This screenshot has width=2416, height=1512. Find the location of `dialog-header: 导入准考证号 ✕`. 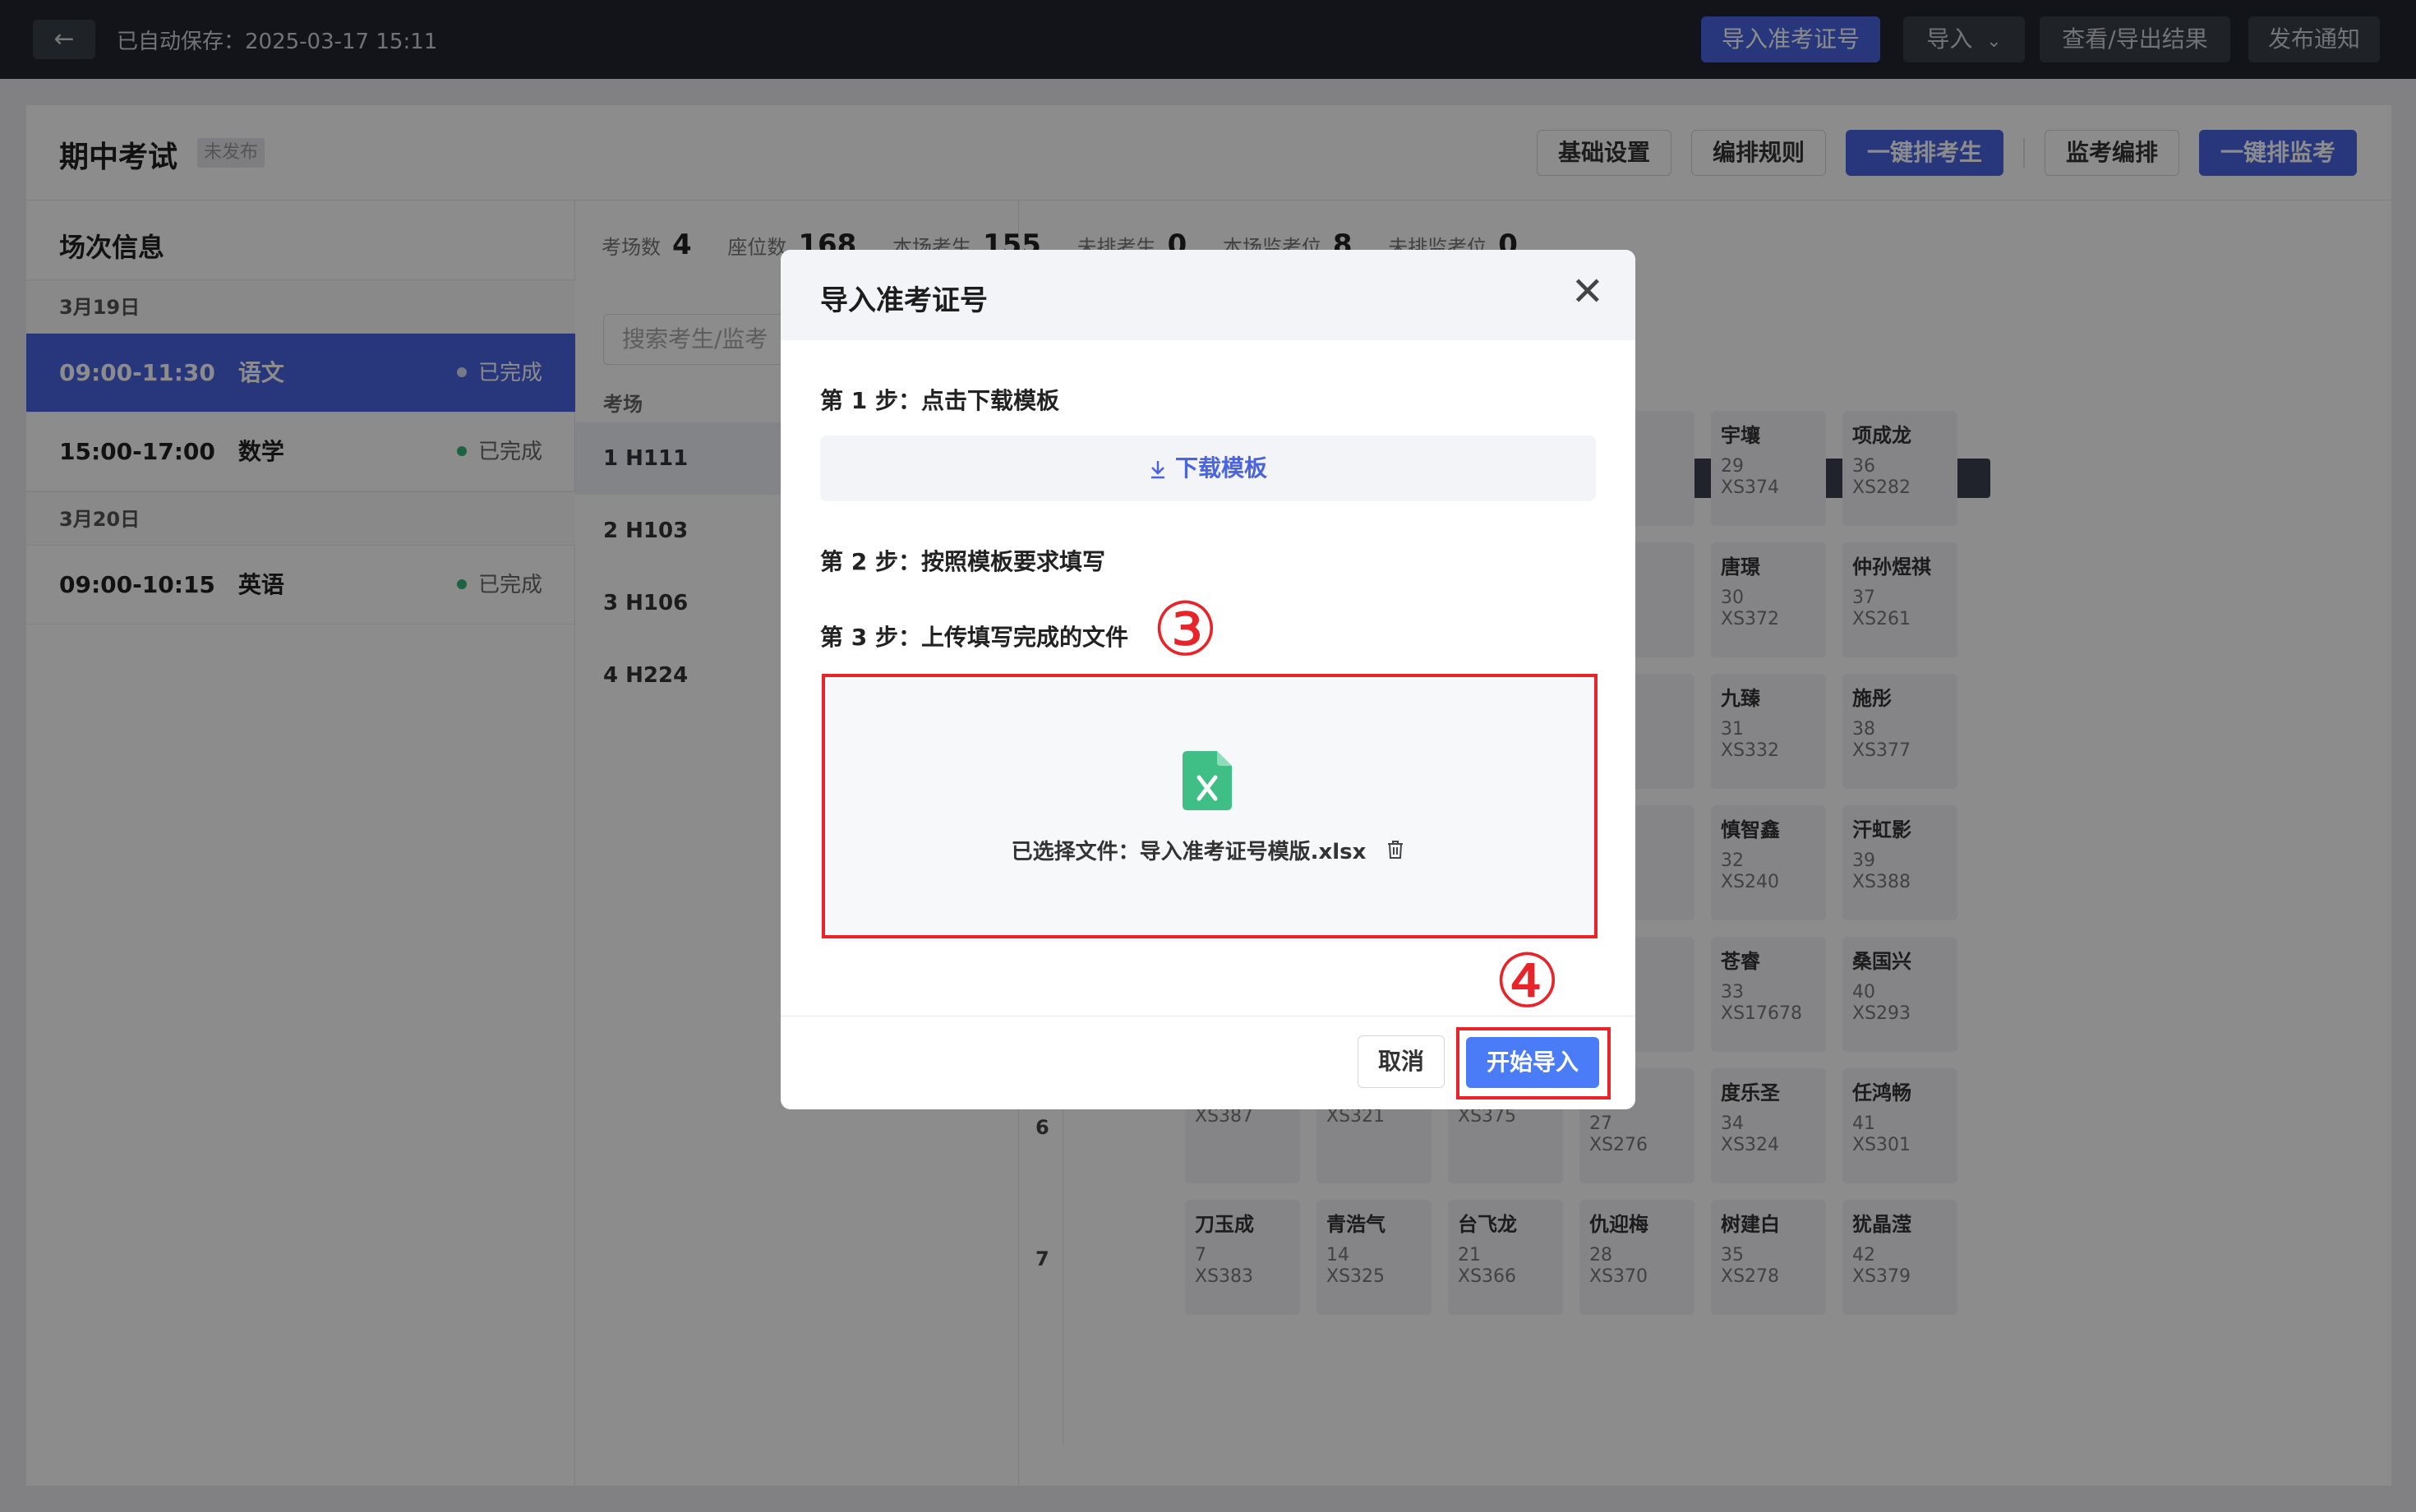

dialog-header: 导入准考证号 ✕ is located at coordinates (1208, 295).